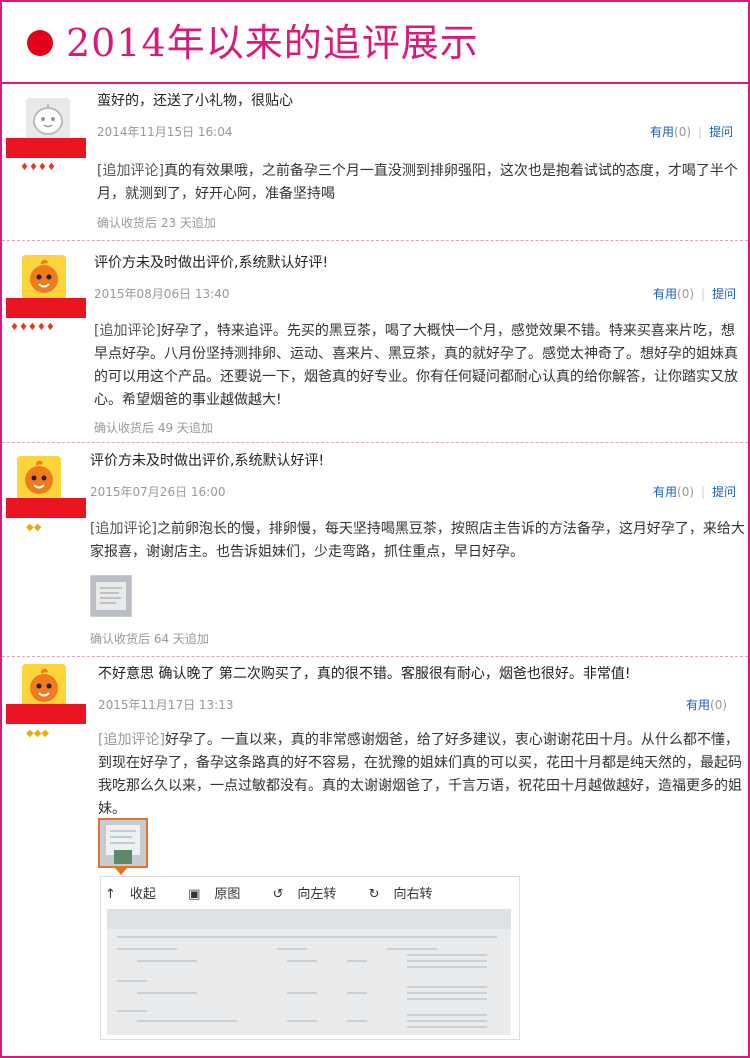  Describe the element at coordinates (137, 894) in the screenshot. I see `collapse-button: ↑ 收起` at that location.